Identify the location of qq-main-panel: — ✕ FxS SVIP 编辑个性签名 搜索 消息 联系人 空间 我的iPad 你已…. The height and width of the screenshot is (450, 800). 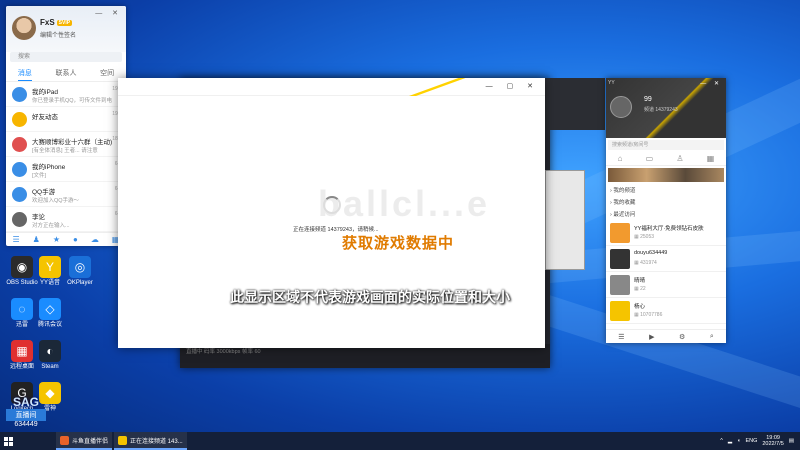
(66, 126).